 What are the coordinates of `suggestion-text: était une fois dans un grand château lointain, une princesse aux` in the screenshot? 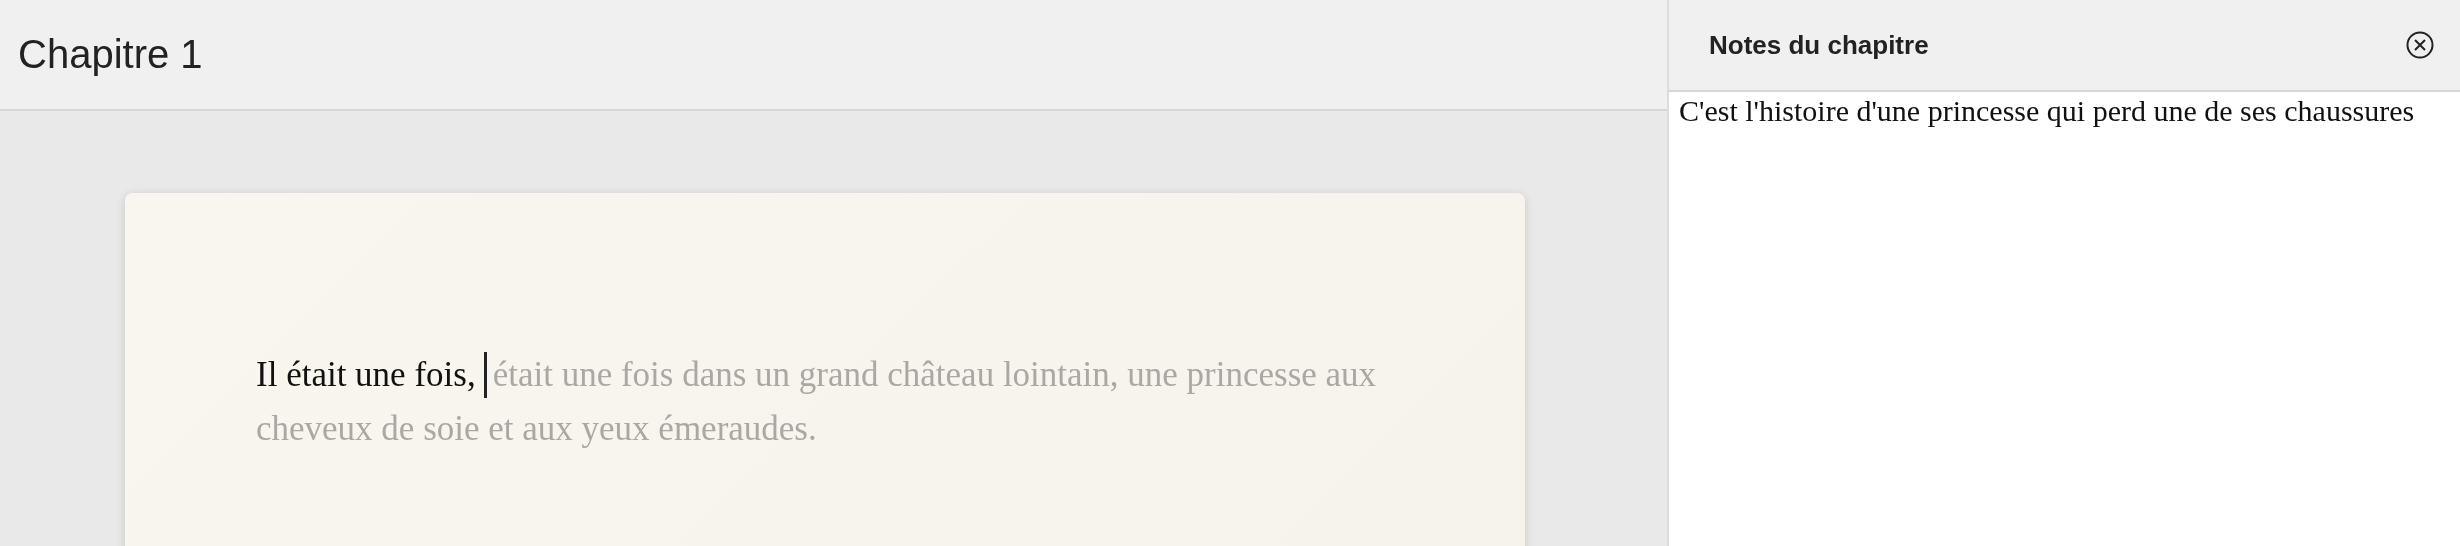 It's located at (934, 375).